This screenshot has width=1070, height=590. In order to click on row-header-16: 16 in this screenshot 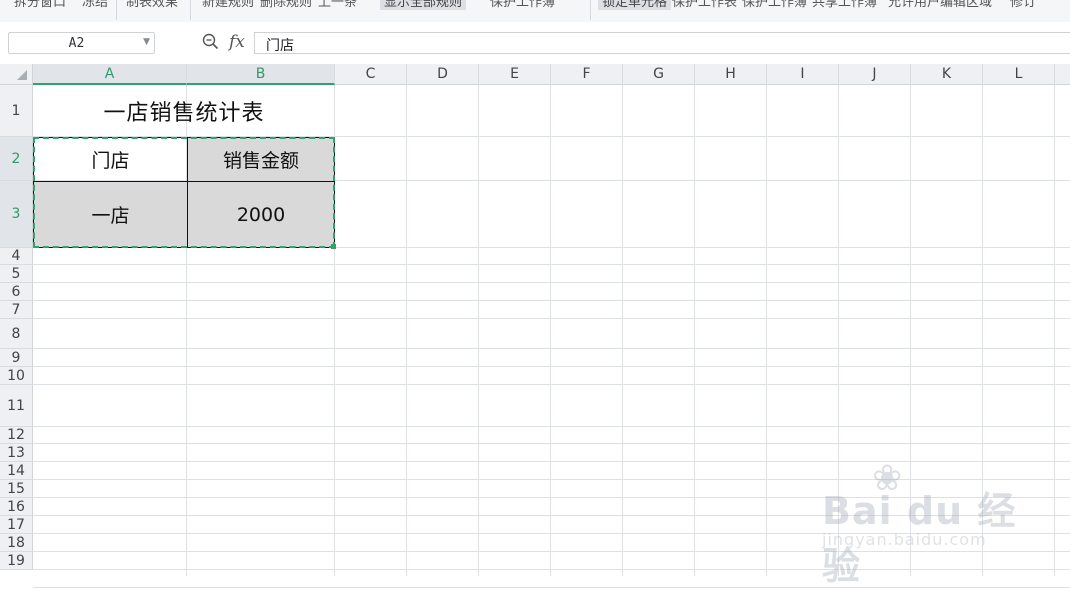, I will do `click(16, 507)`.